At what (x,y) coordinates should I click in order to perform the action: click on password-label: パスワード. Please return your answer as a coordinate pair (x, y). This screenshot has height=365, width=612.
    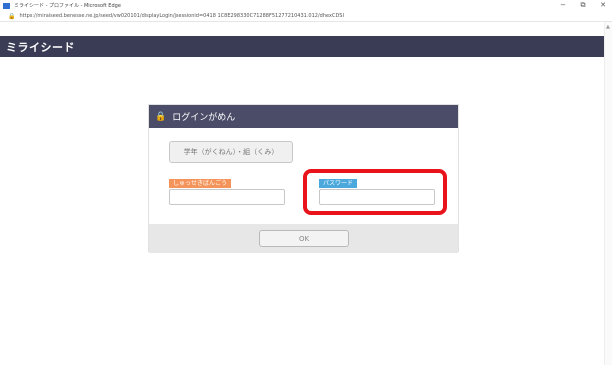
    Looking at the image, I should click on (338, 183).